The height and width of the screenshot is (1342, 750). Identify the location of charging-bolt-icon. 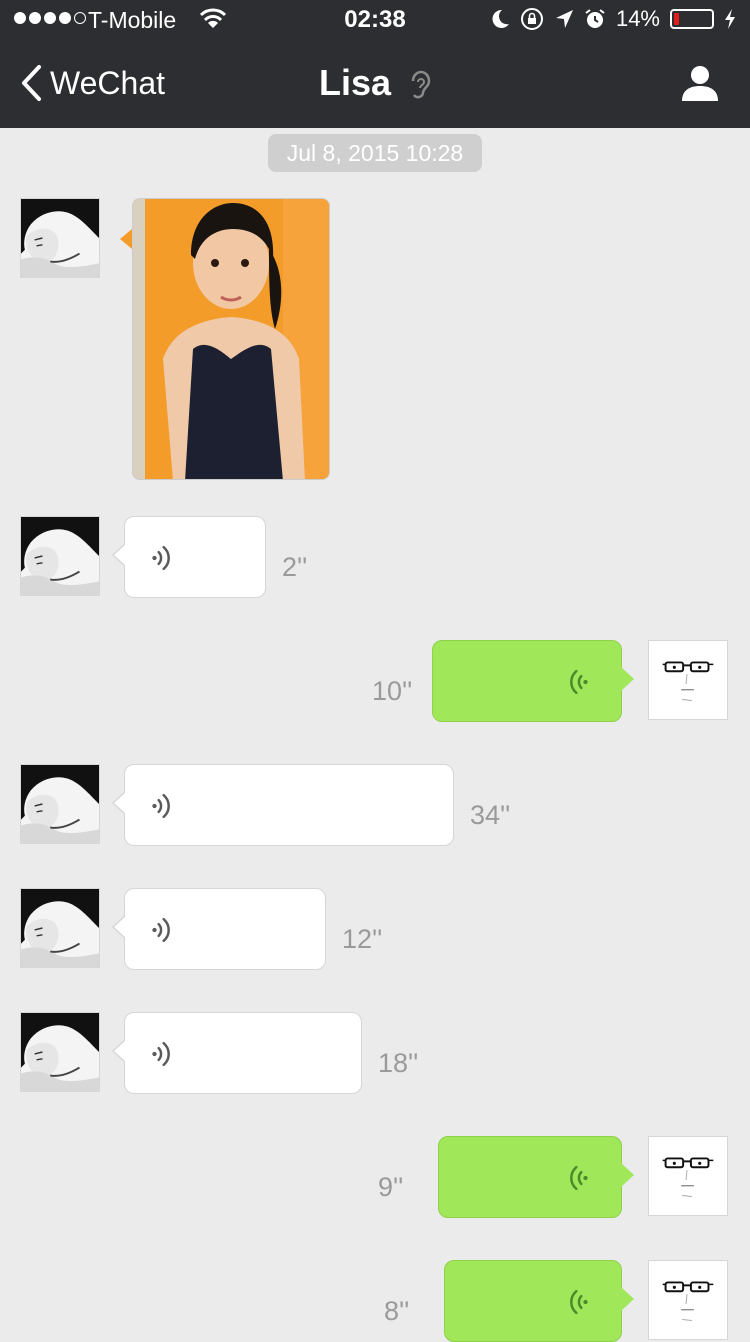
(730, 19).